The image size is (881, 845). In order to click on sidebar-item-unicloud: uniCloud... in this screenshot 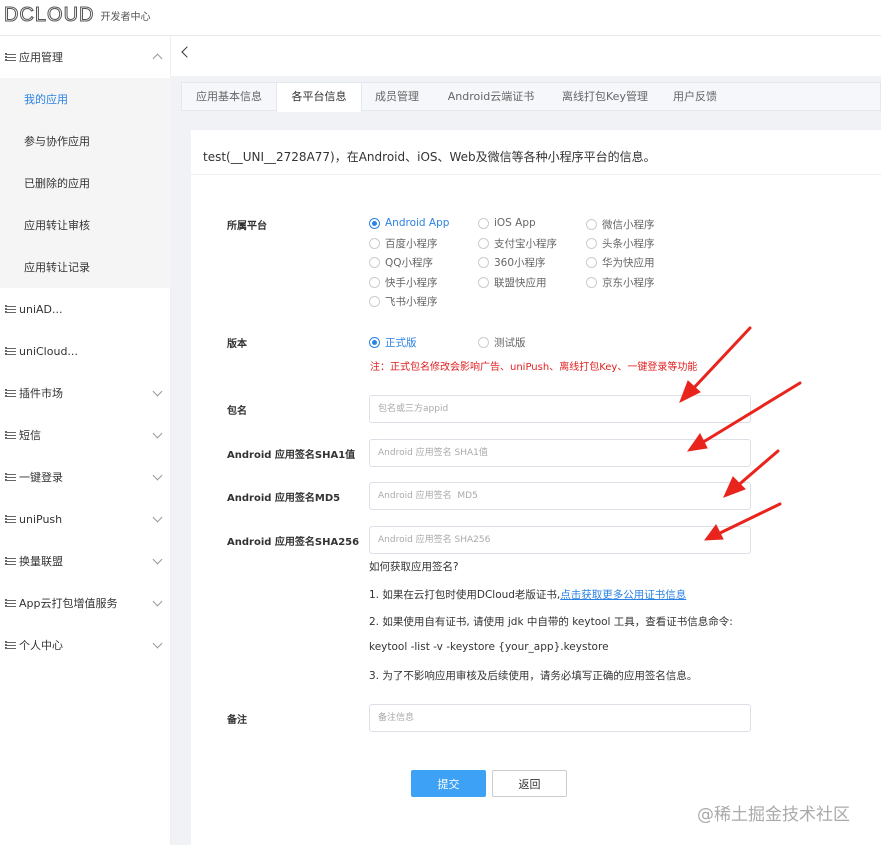, I will do `click(85, 351)`.